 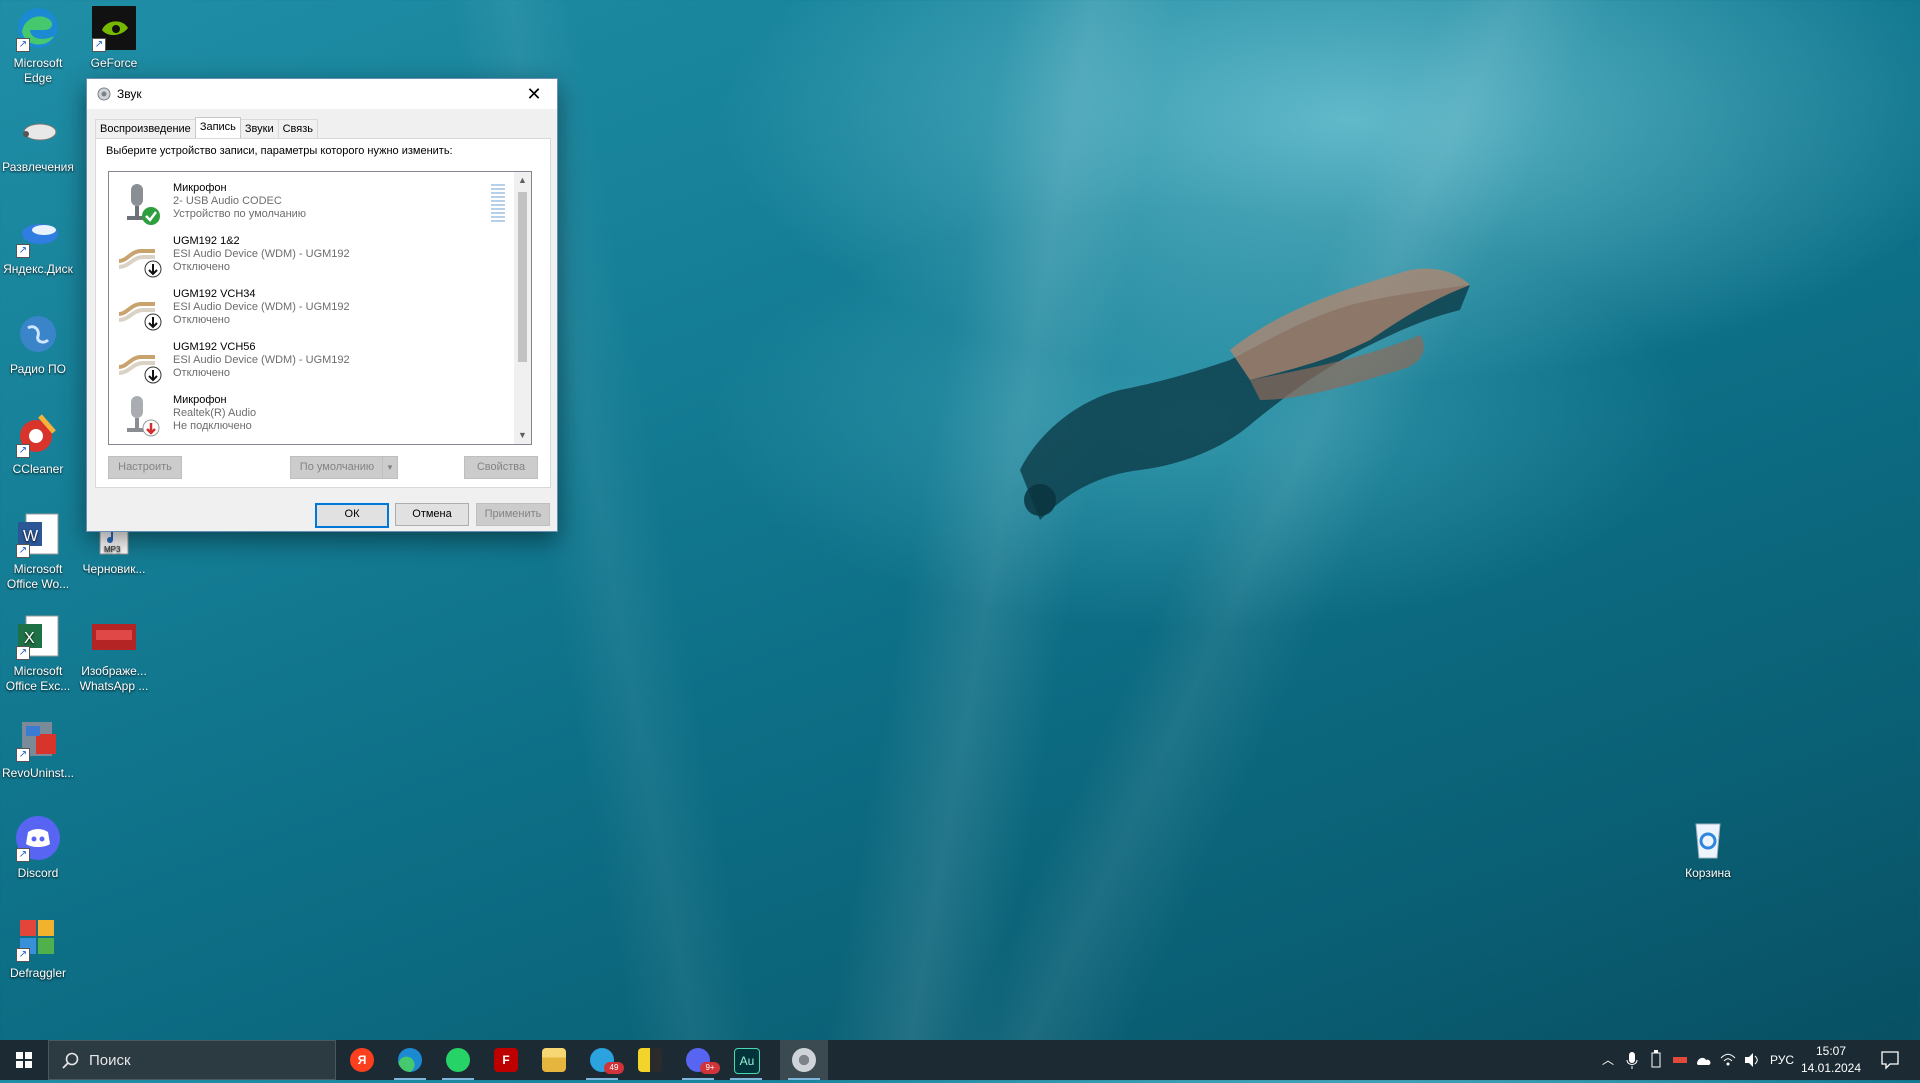 What do you see at coordinates (522, 435) in the screenshot?
I see `scroll-down-icon: ▼` at bounding box center [522, 435].